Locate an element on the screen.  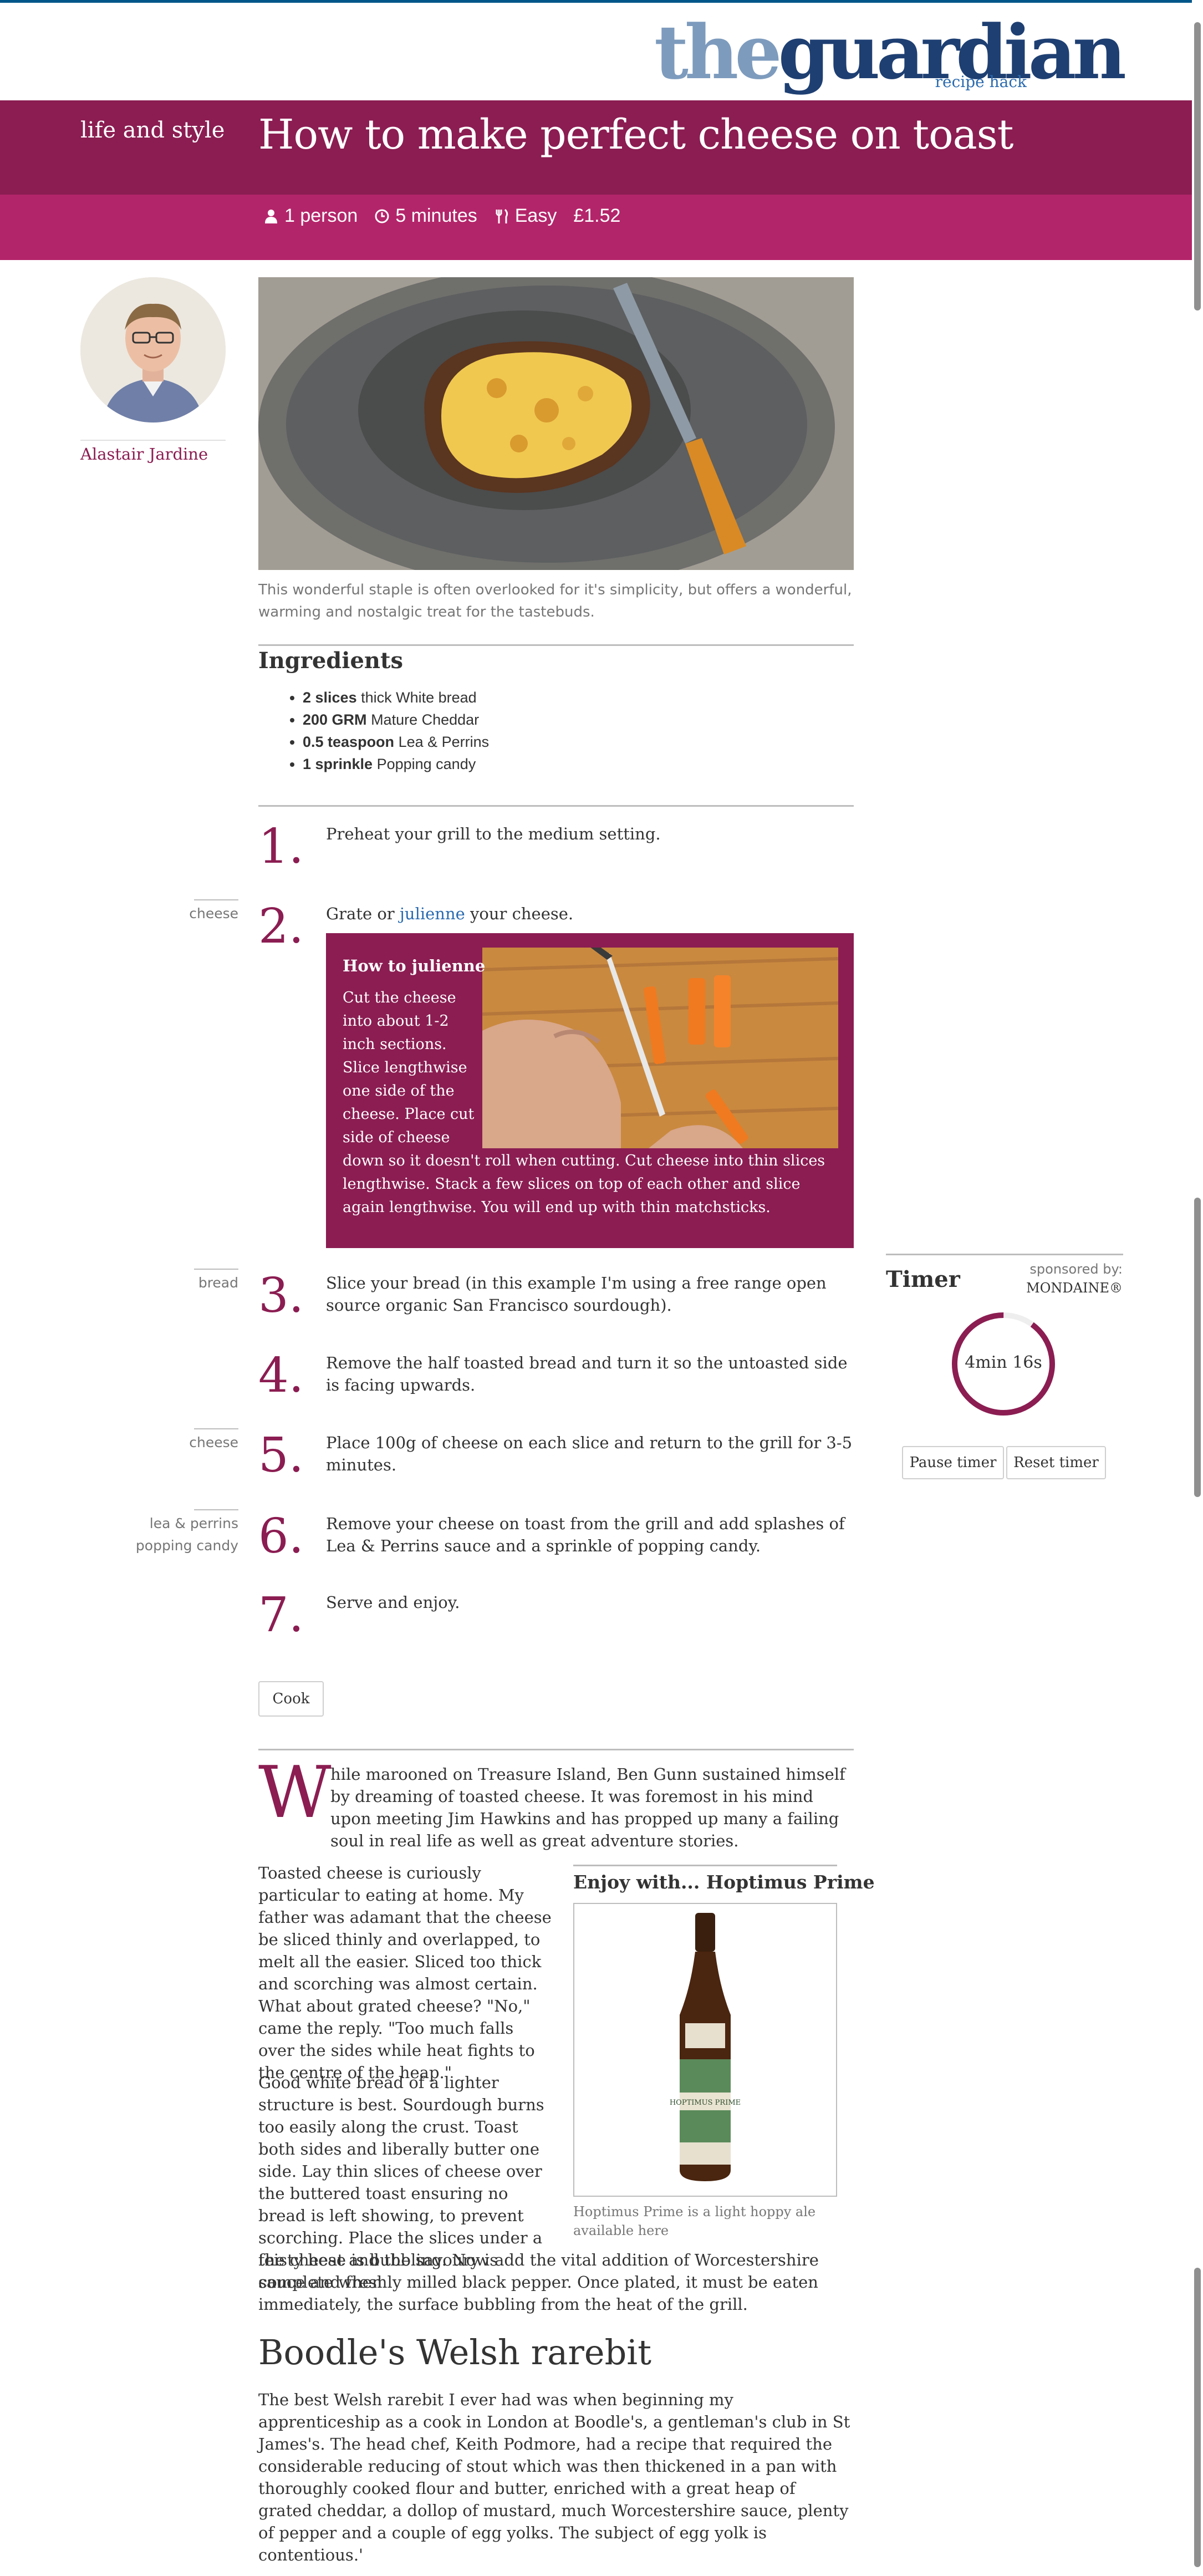
step-tag-line: lea & perrins is located at coordinates (193, 1523).